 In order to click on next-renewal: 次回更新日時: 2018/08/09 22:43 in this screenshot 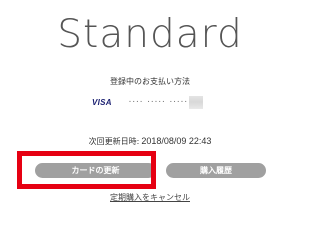, I will do `click(150, 141)`.